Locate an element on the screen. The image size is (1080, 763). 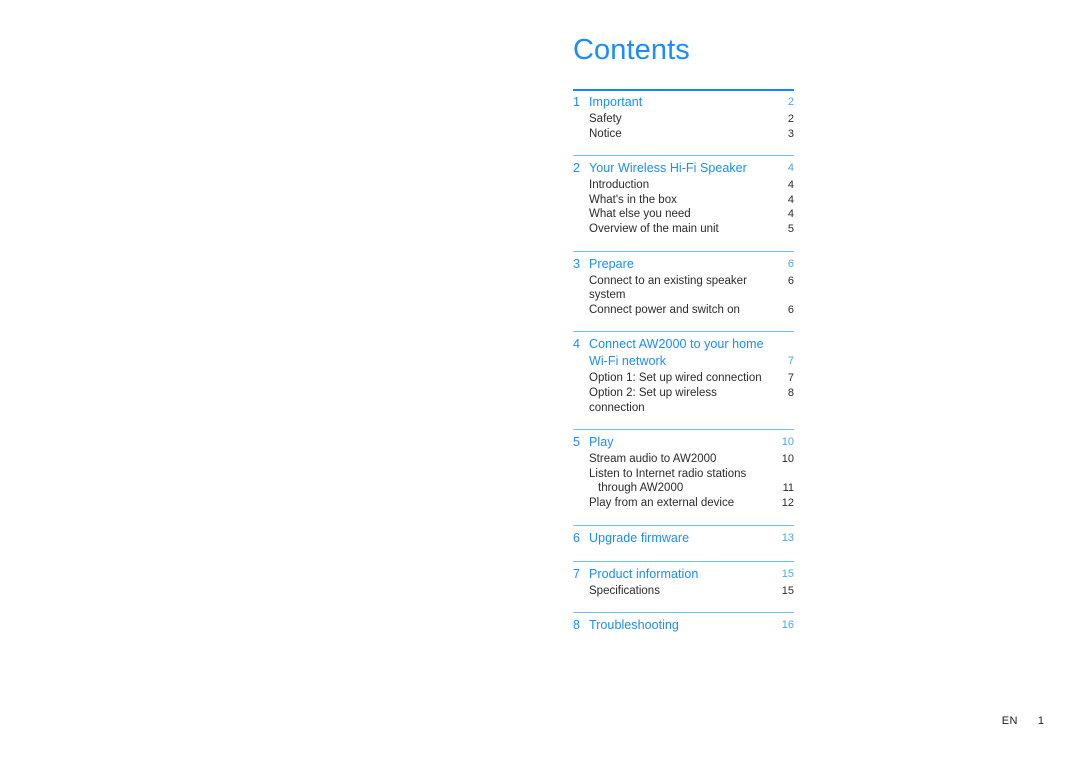
toc-entry: Play from an external device 12 is located at coordinates (683, 503).